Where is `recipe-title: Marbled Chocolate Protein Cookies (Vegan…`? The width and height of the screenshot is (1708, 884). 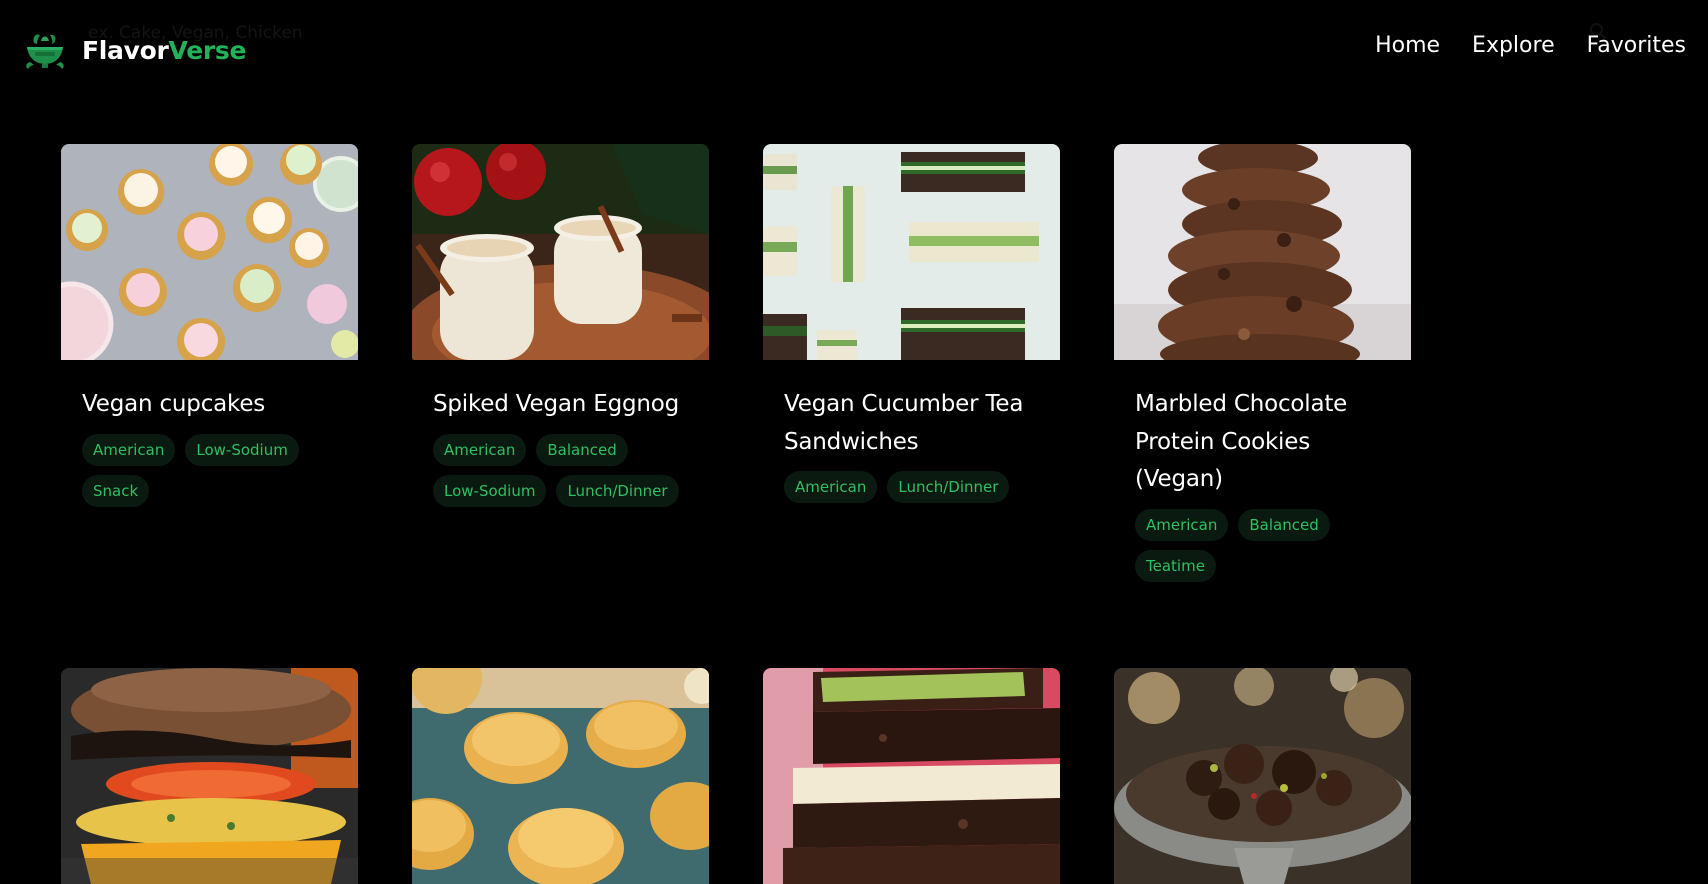
recipe-title: Marbled Chocolate Protein Cookies (Vegan… is located at coordinates (1241, 441).